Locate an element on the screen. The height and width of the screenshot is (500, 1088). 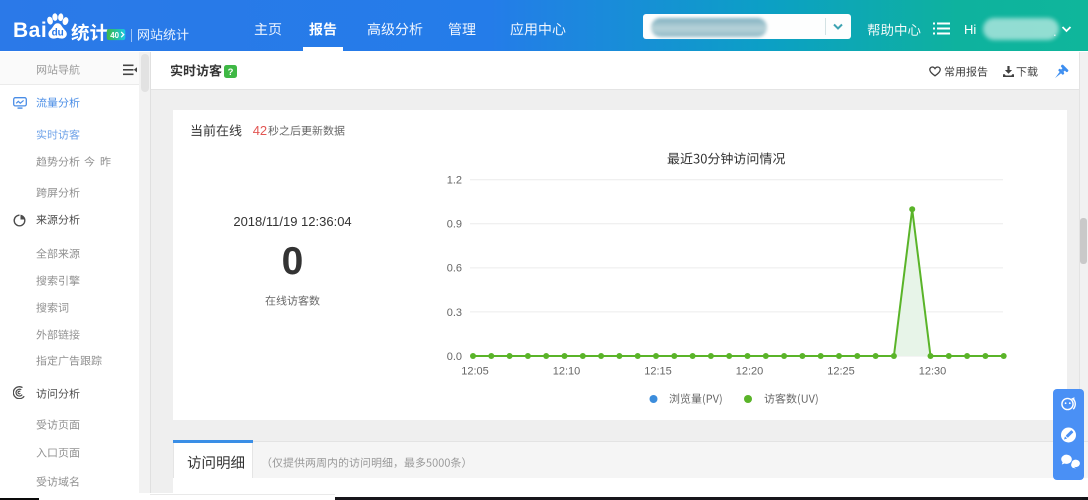
svg-text: 0.9 is located at coordinates (454, 225).